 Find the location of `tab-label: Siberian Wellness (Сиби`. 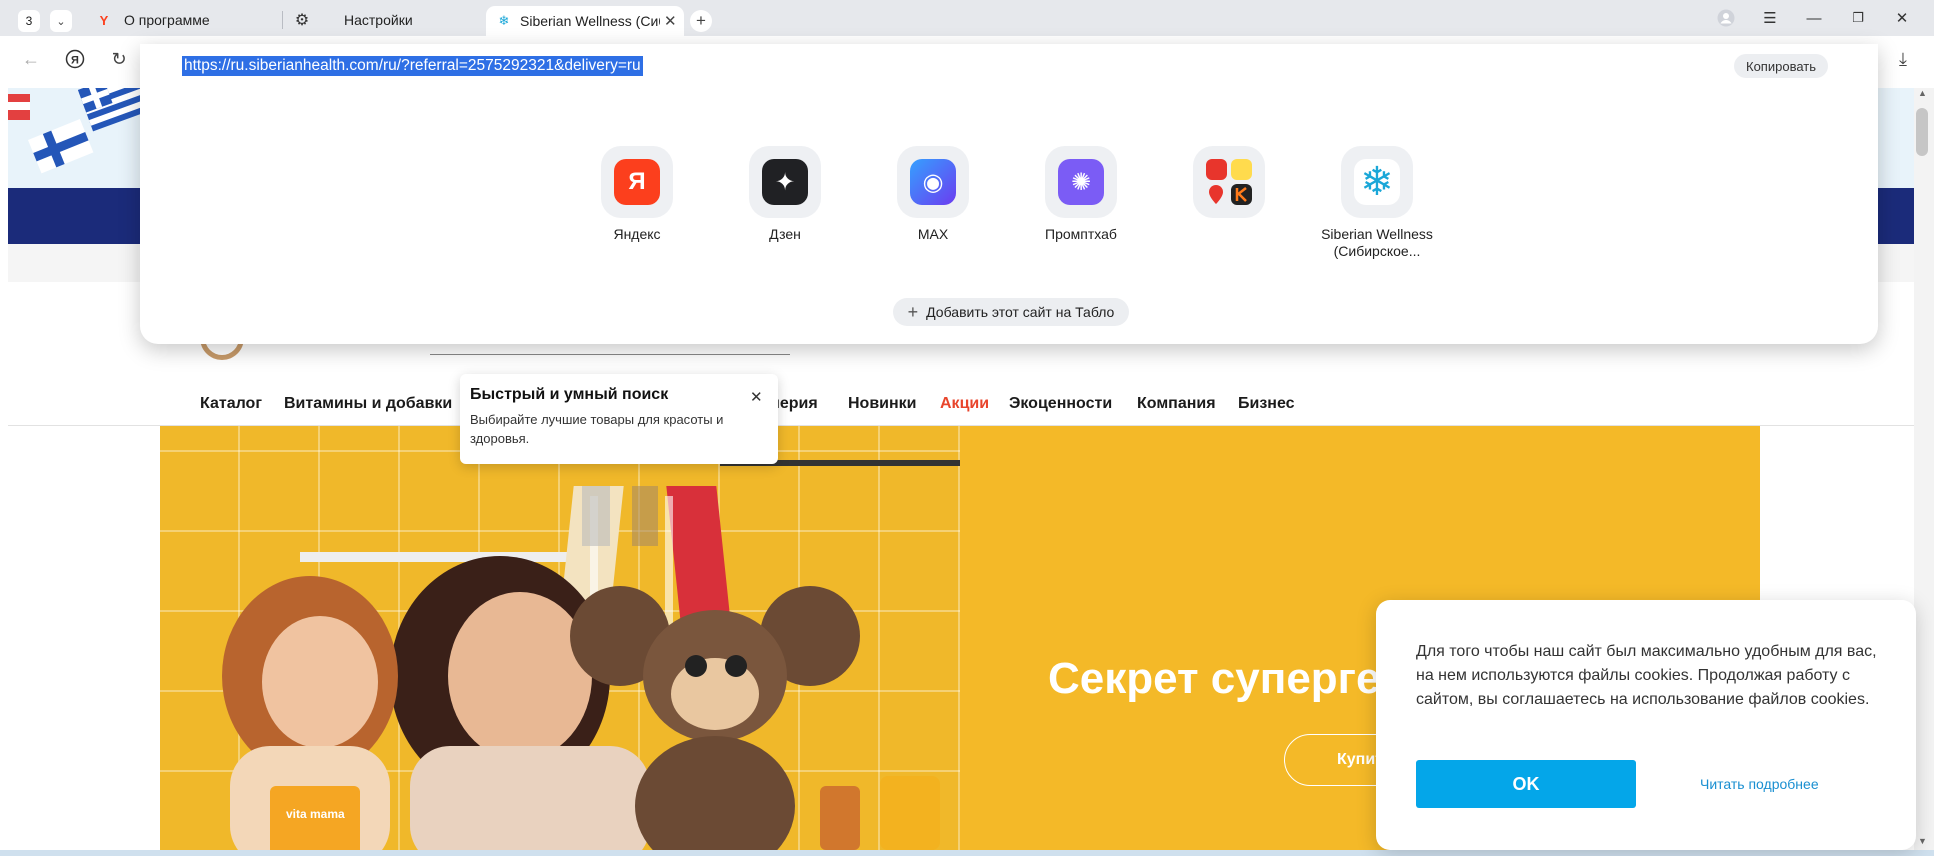

tab-label: Siberian Wellness (Сиби is located at coordinates (590, 21).